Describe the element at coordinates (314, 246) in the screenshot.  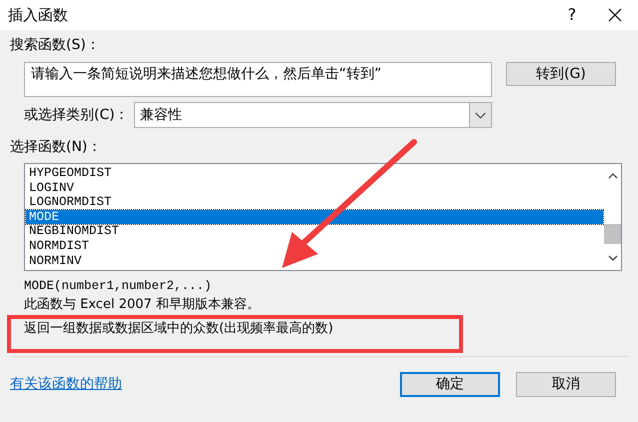
I see `function-item: NORMDIST` at that location.